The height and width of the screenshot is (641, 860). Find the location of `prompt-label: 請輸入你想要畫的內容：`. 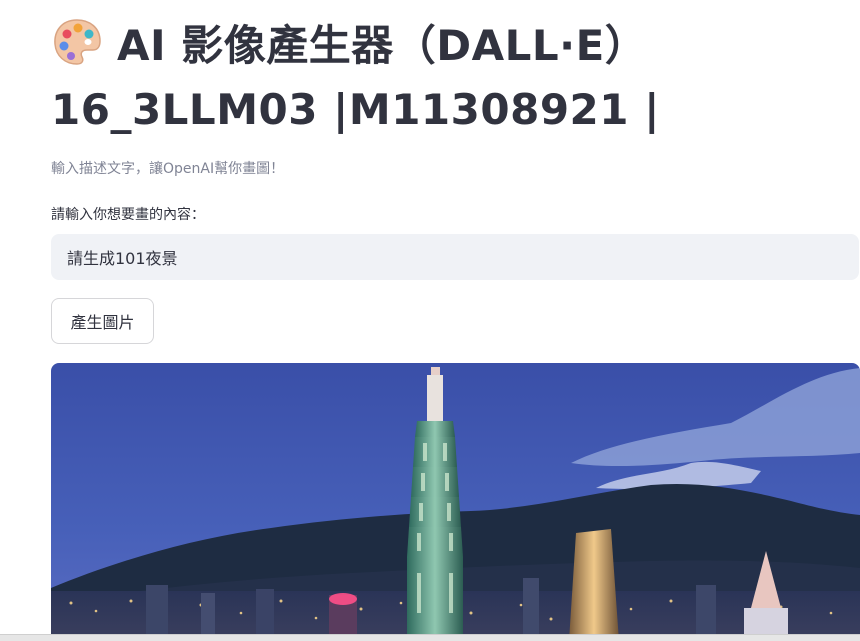

prompt-label: 請輸入你想要畫的內容： is located at coordinates (128, 215).